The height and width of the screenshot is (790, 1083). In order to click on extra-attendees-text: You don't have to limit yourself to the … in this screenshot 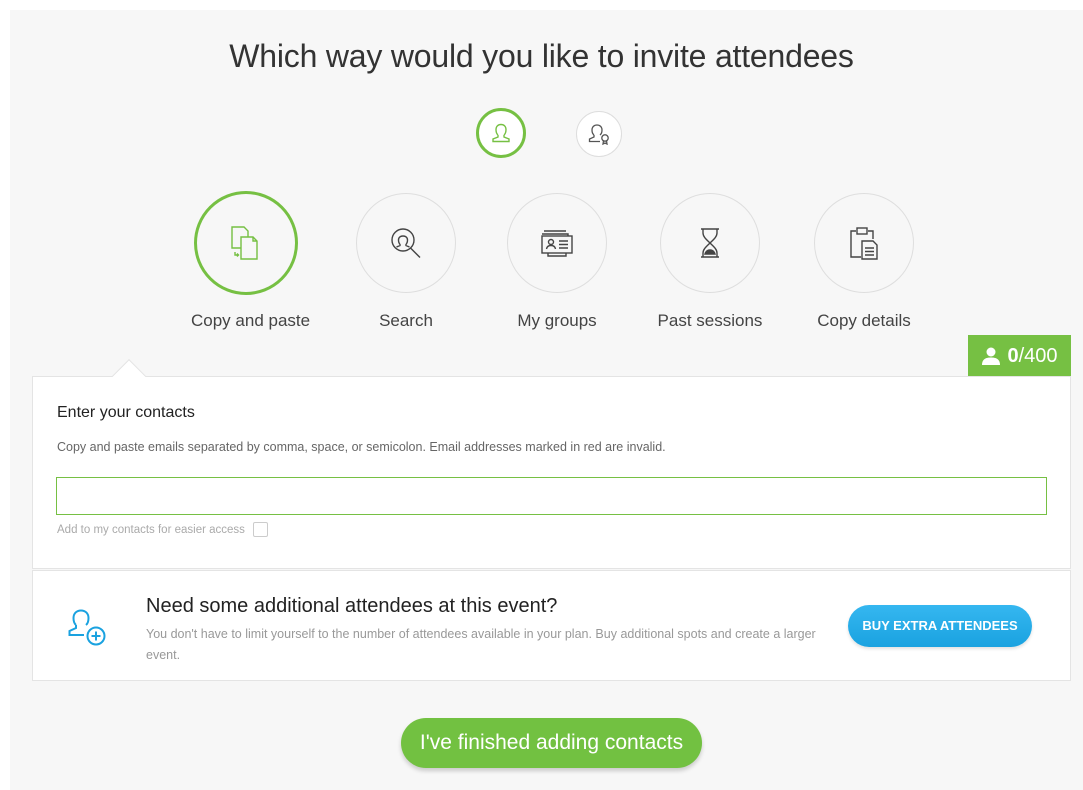, I will do `click(481, 644)`.